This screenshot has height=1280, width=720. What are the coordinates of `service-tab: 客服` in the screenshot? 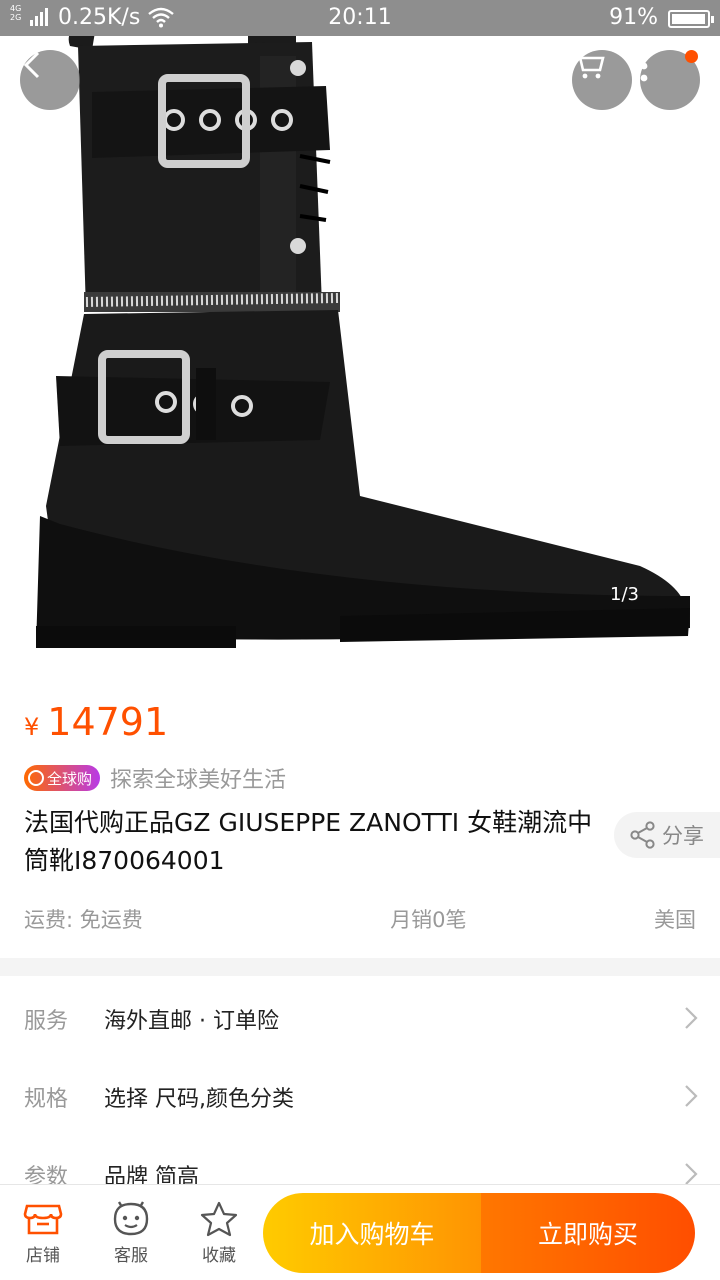 It's located at (131, 1231).